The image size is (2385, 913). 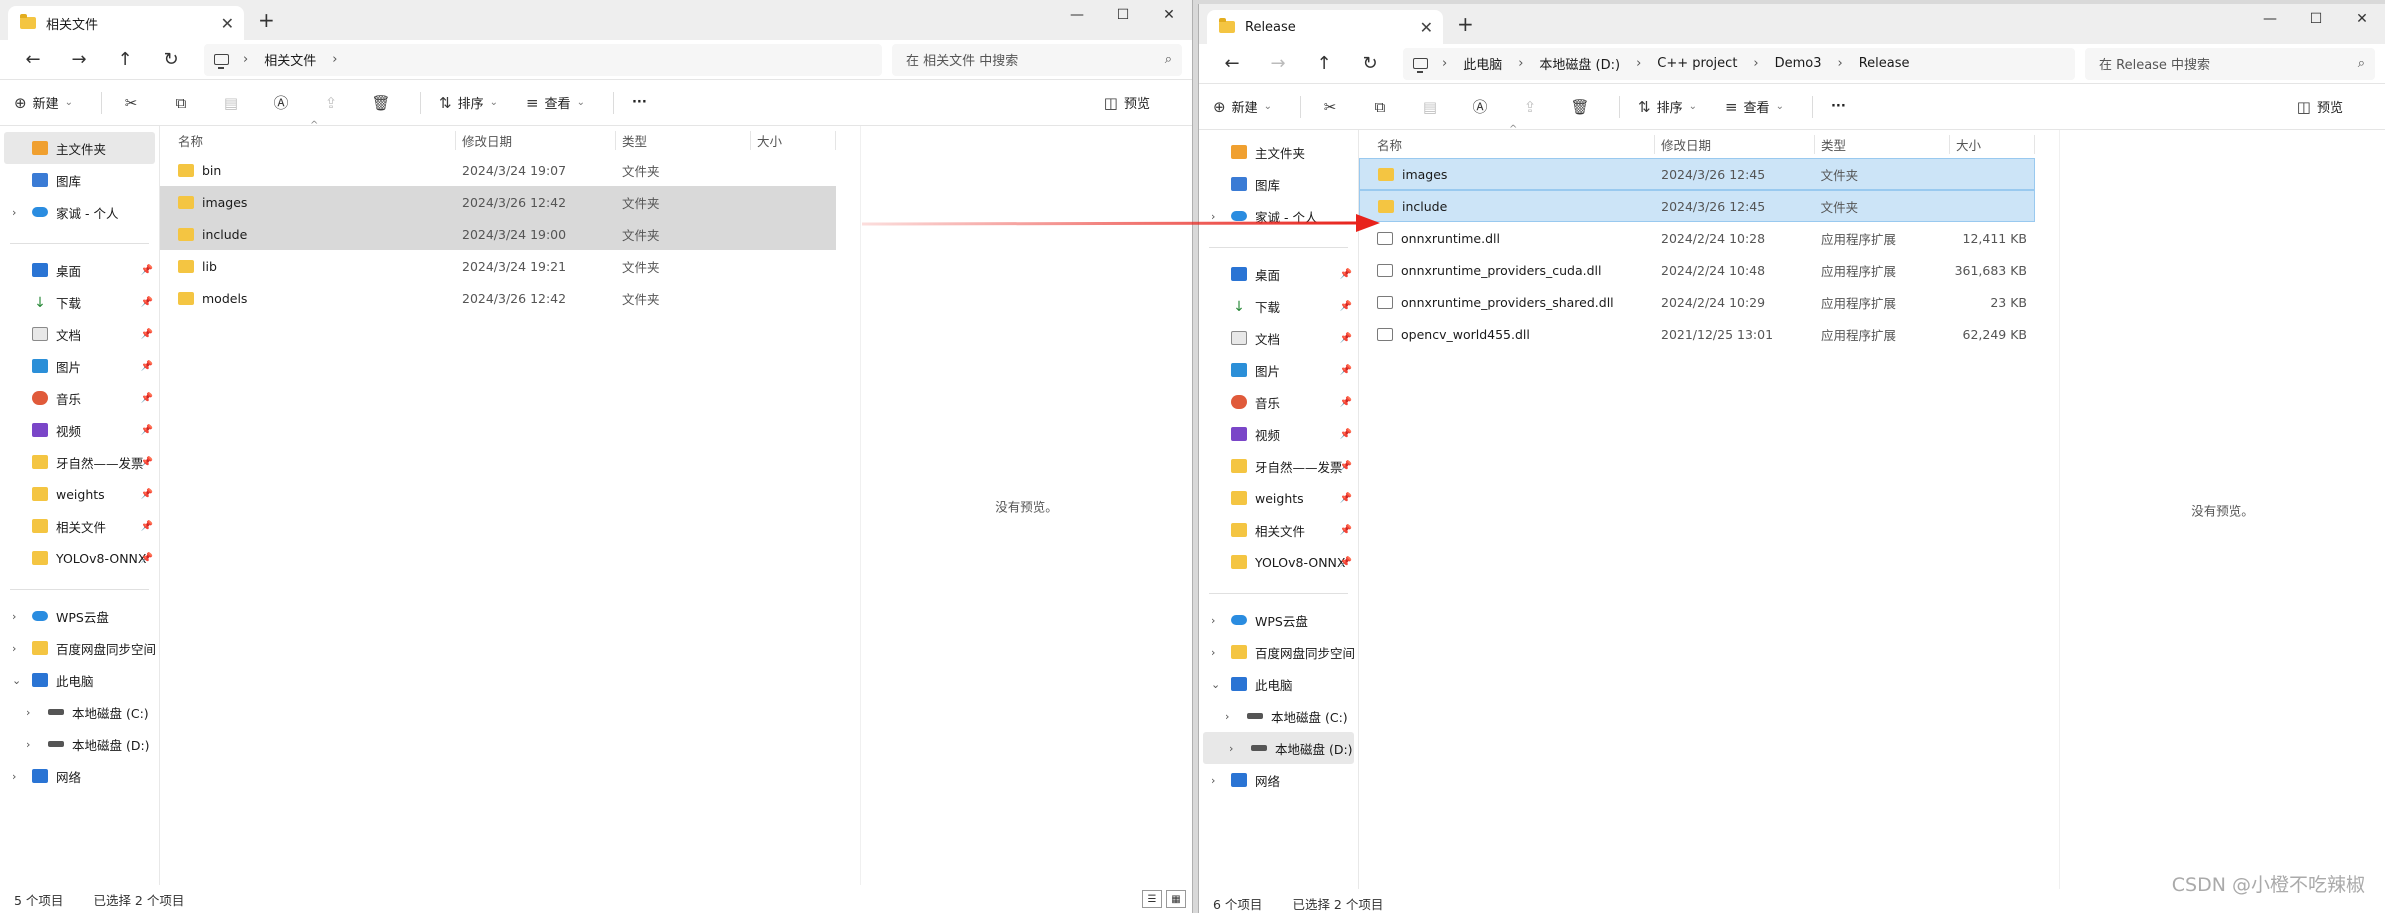 I want to click on refresh-button: ↻, so click(x=1370, y=63).